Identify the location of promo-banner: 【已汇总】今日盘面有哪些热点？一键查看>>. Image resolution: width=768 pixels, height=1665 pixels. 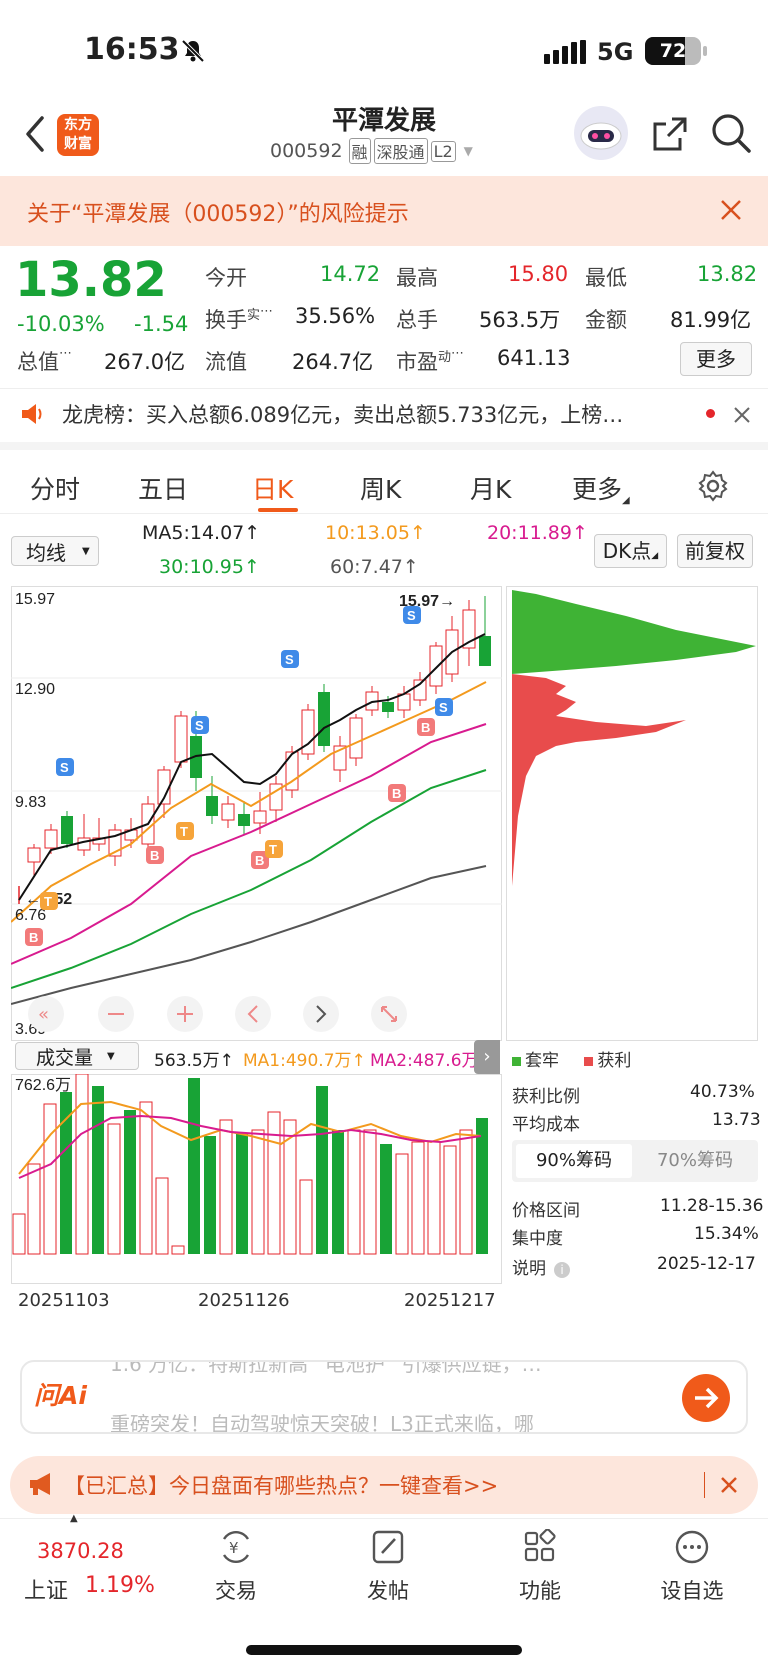
(384, 1485).